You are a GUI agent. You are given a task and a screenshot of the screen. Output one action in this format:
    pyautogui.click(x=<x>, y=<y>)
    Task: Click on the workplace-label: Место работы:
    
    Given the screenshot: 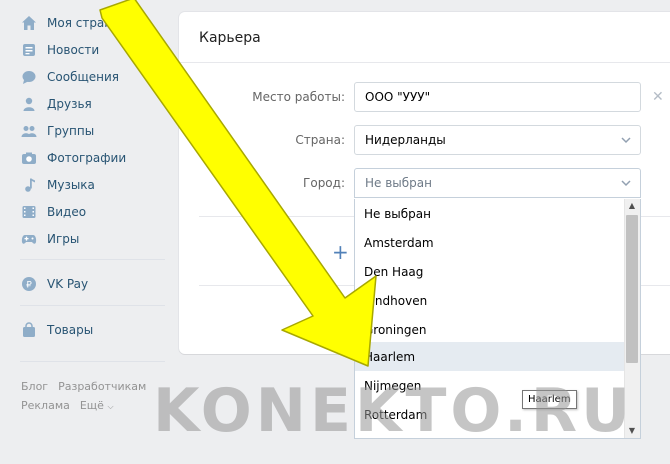 What is the action you would take?
    pyautogui.click(x=298, y=97)
    